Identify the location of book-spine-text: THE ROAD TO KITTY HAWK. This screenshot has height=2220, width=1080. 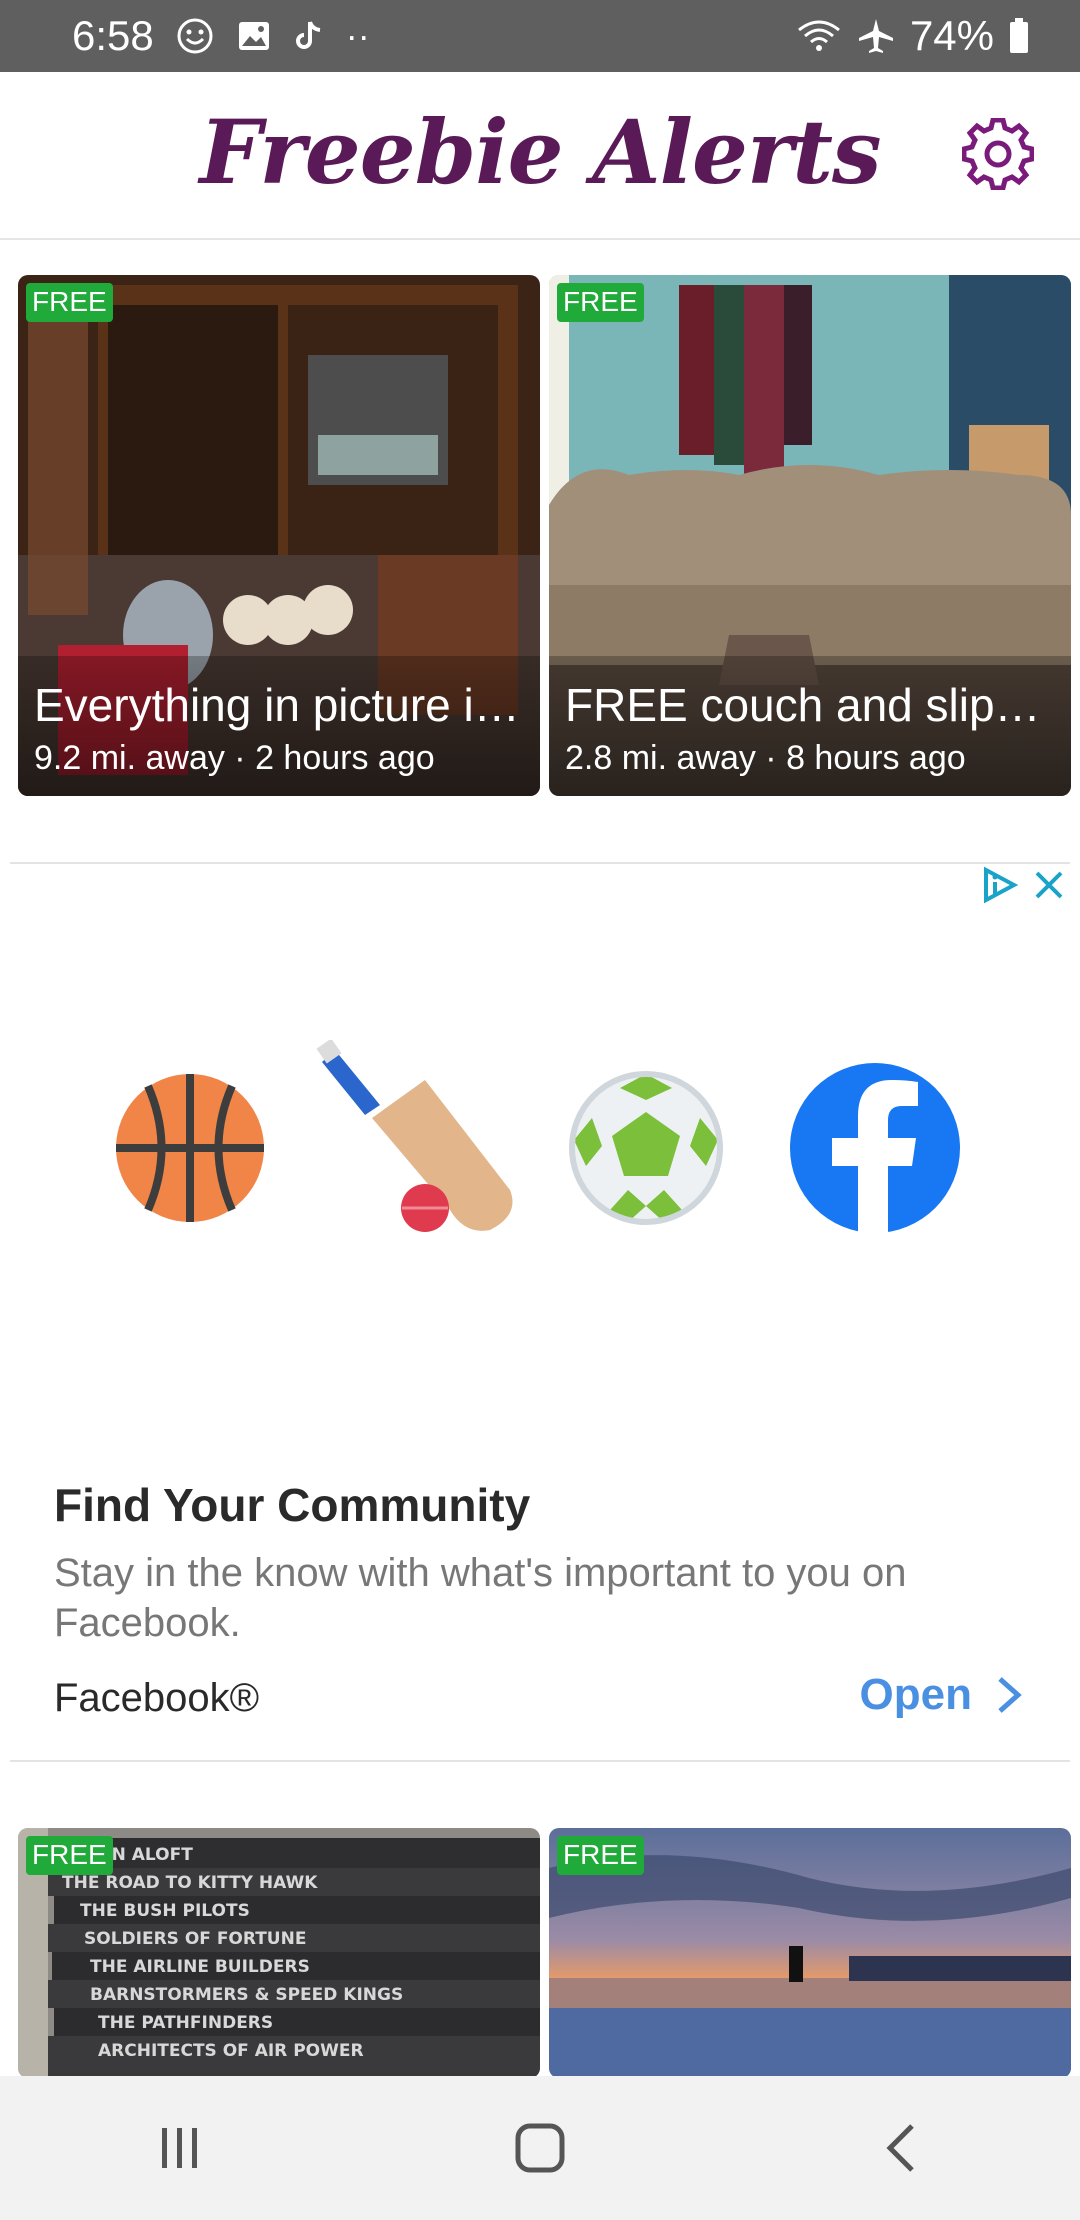
(190, 1883).